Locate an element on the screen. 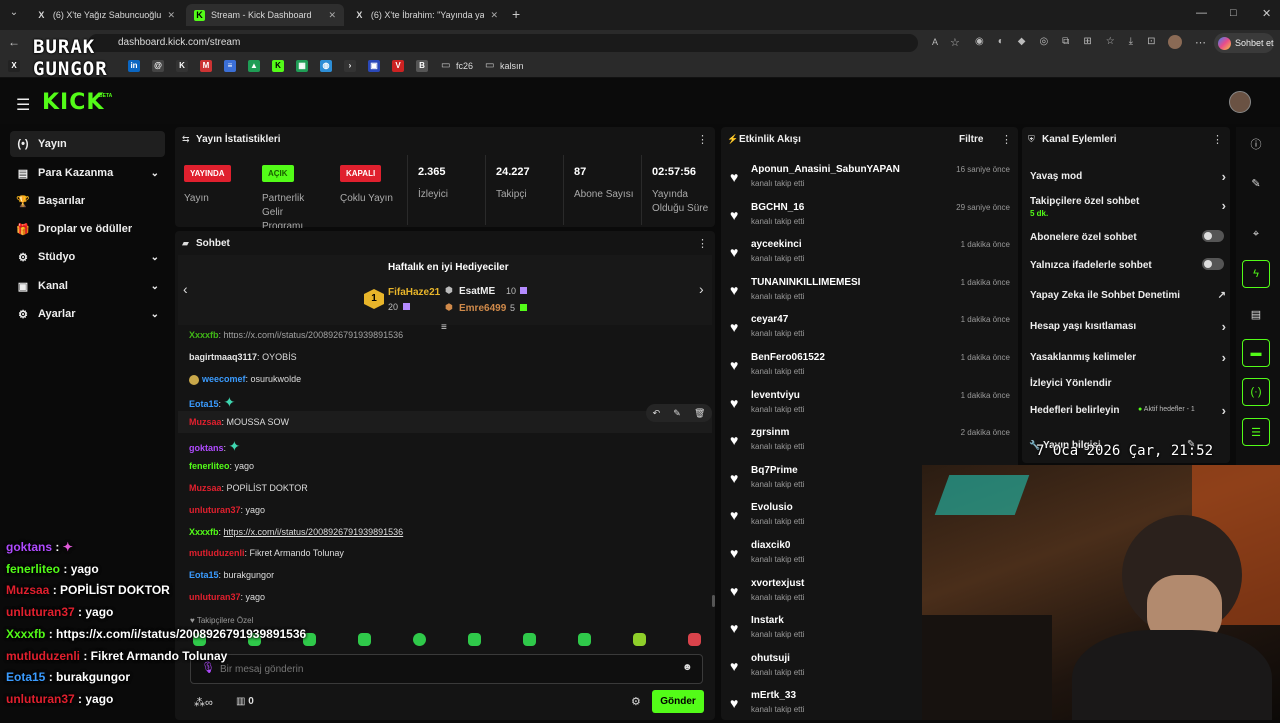  event-username: diaxcik0 is located at coordinates (770, 545).